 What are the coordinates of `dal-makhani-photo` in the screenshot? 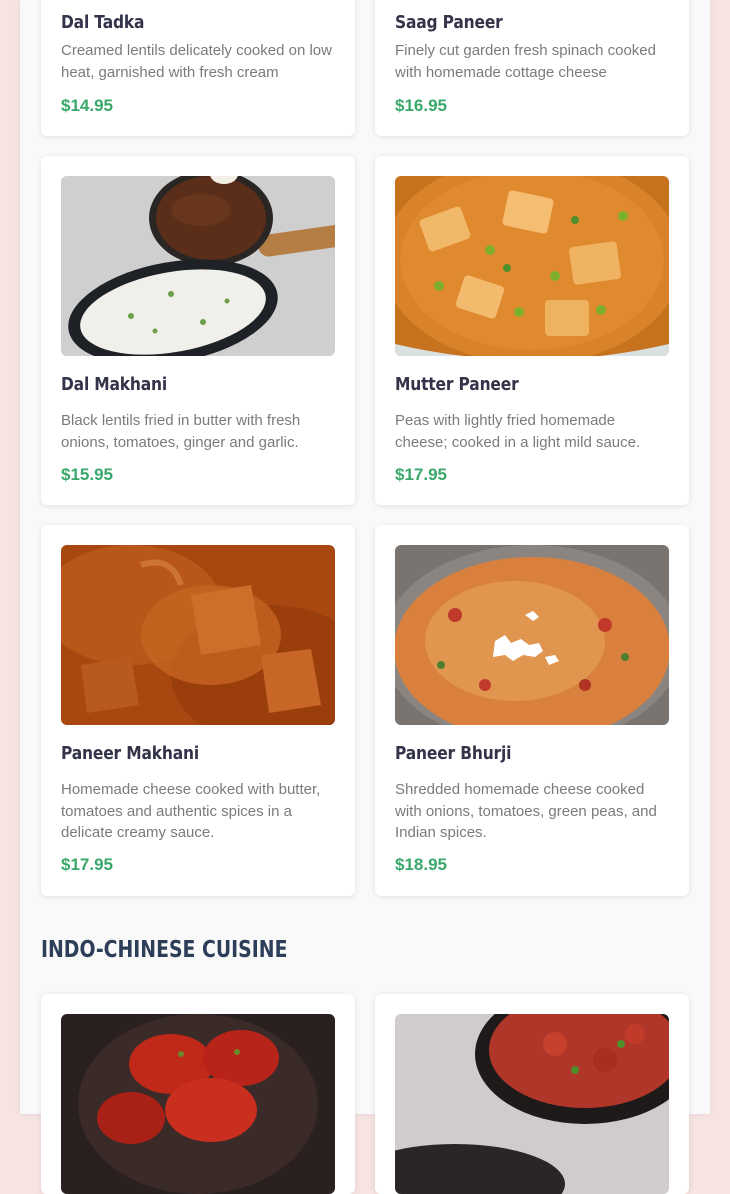 It's located at (198, 266).